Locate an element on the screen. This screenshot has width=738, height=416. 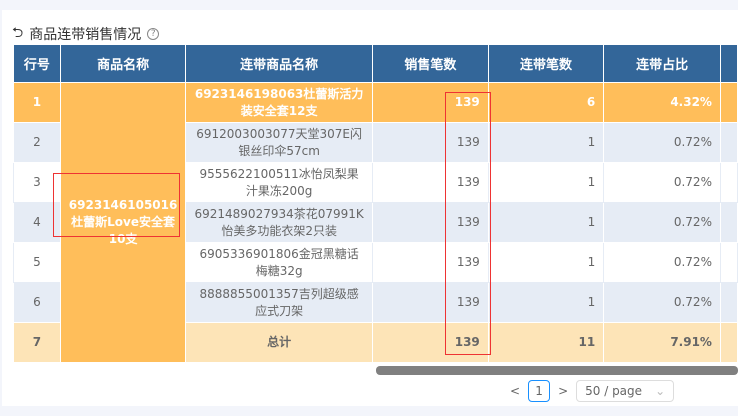
header-row: 行号 商品名称 连带商品名称 销售笔数 连带笔数 连带占比 is located at coordinates (375, 63).